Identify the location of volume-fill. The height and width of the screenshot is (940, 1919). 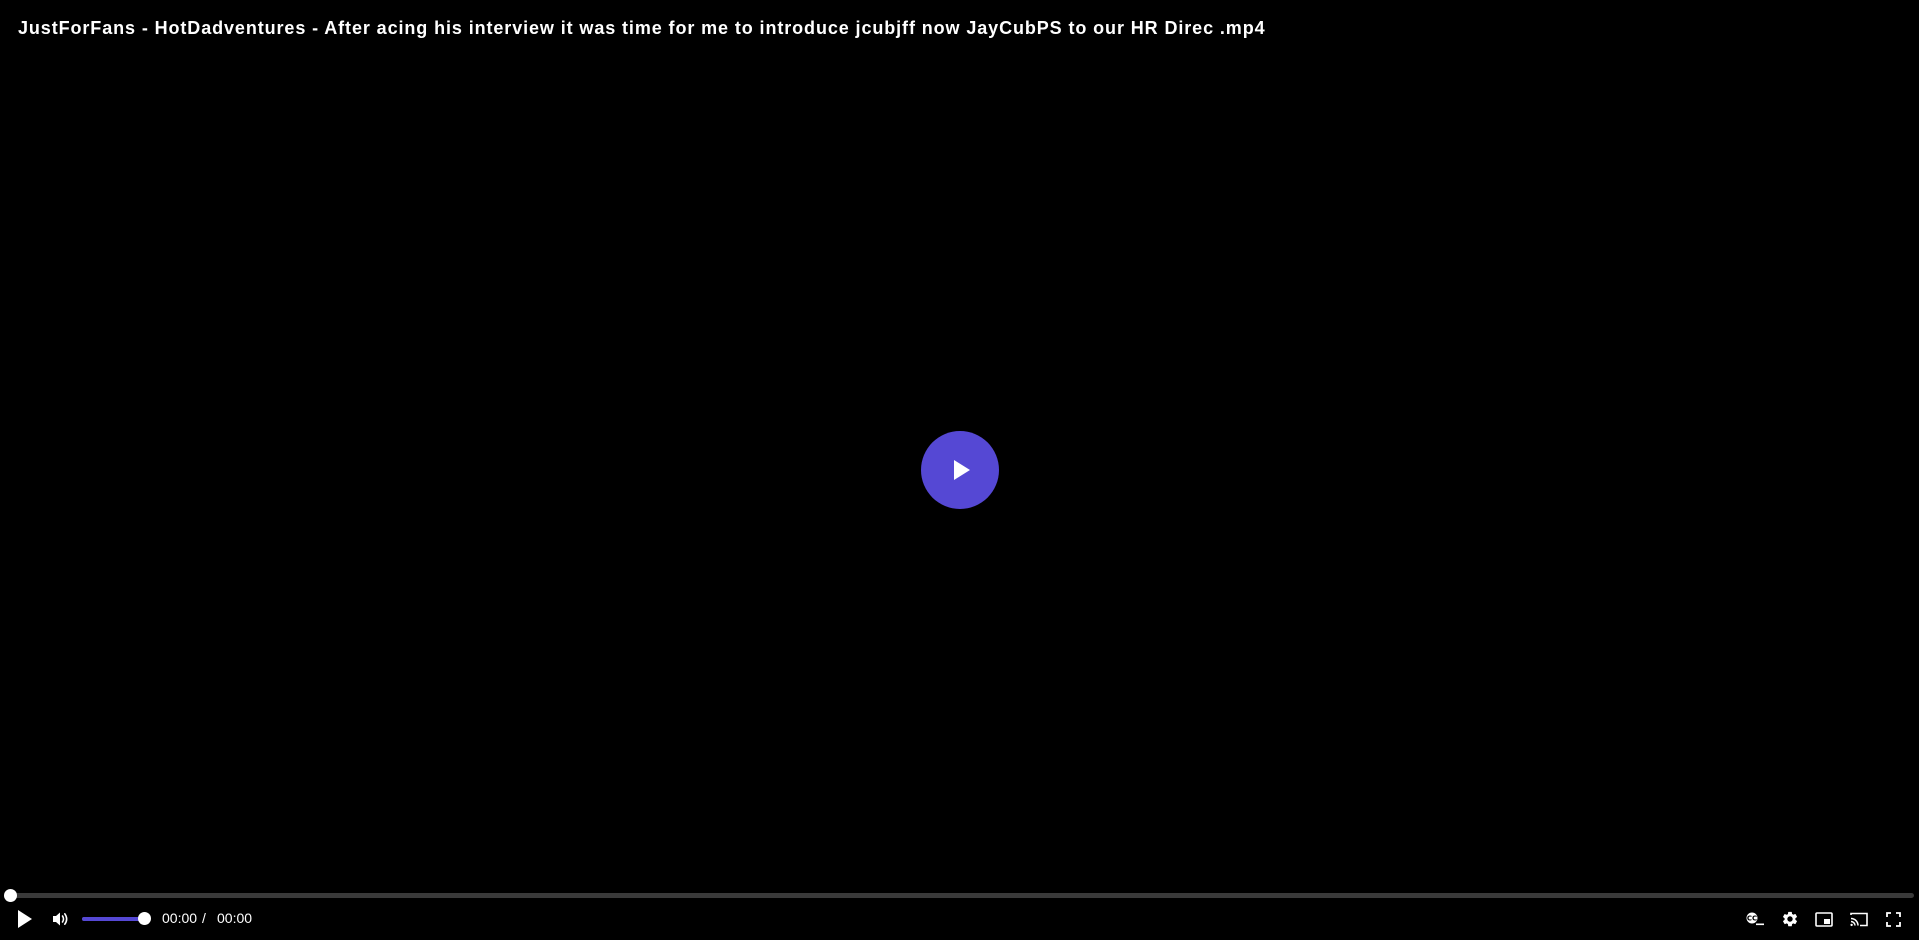
(113, 919).